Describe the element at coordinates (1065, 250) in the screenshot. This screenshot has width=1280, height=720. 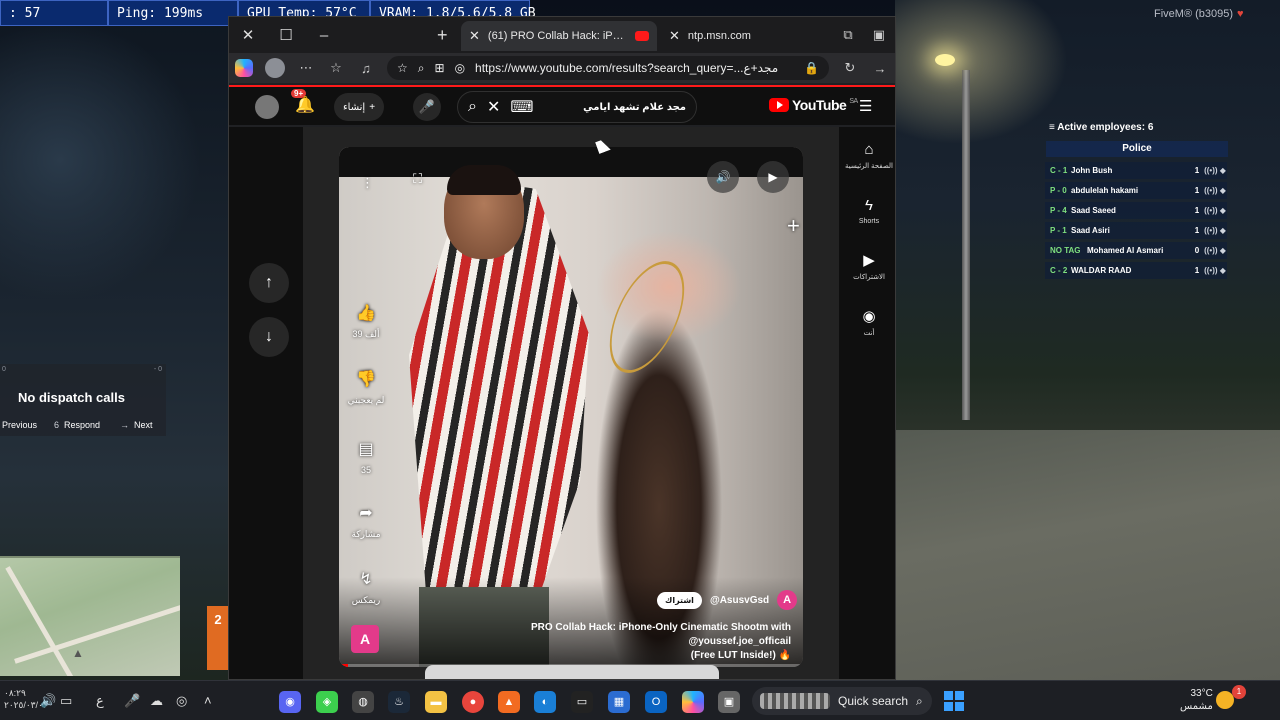
I see `employee-callsign: NO TAG` at that location.